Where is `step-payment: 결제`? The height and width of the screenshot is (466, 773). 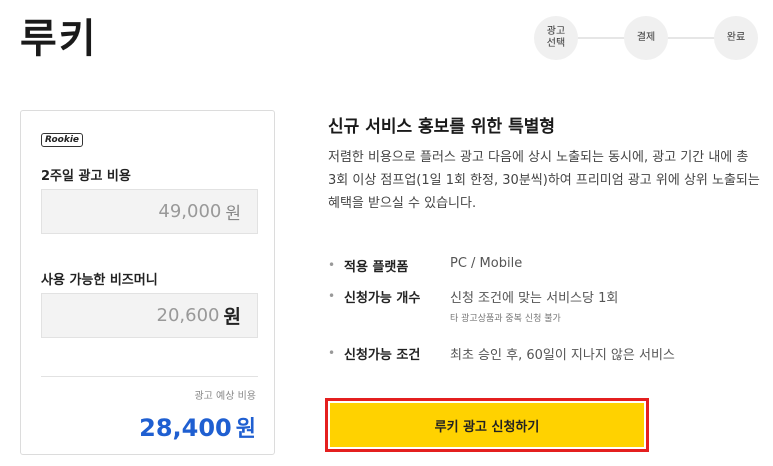
step-payment: 결제 is located at coordinates (646, 38).